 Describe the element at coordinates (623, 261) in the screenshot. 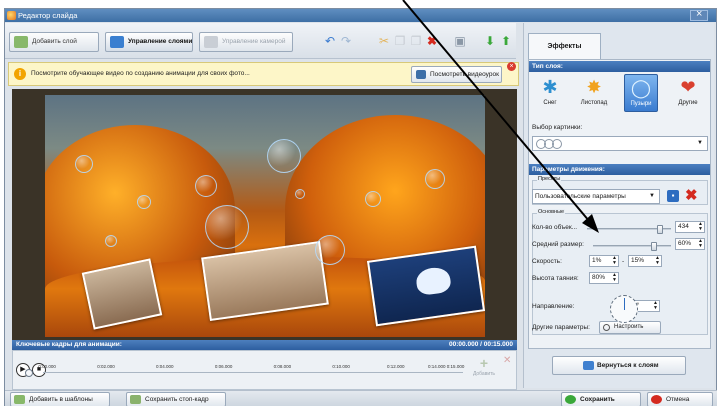

I see `speed-range-dash: -` at that location.